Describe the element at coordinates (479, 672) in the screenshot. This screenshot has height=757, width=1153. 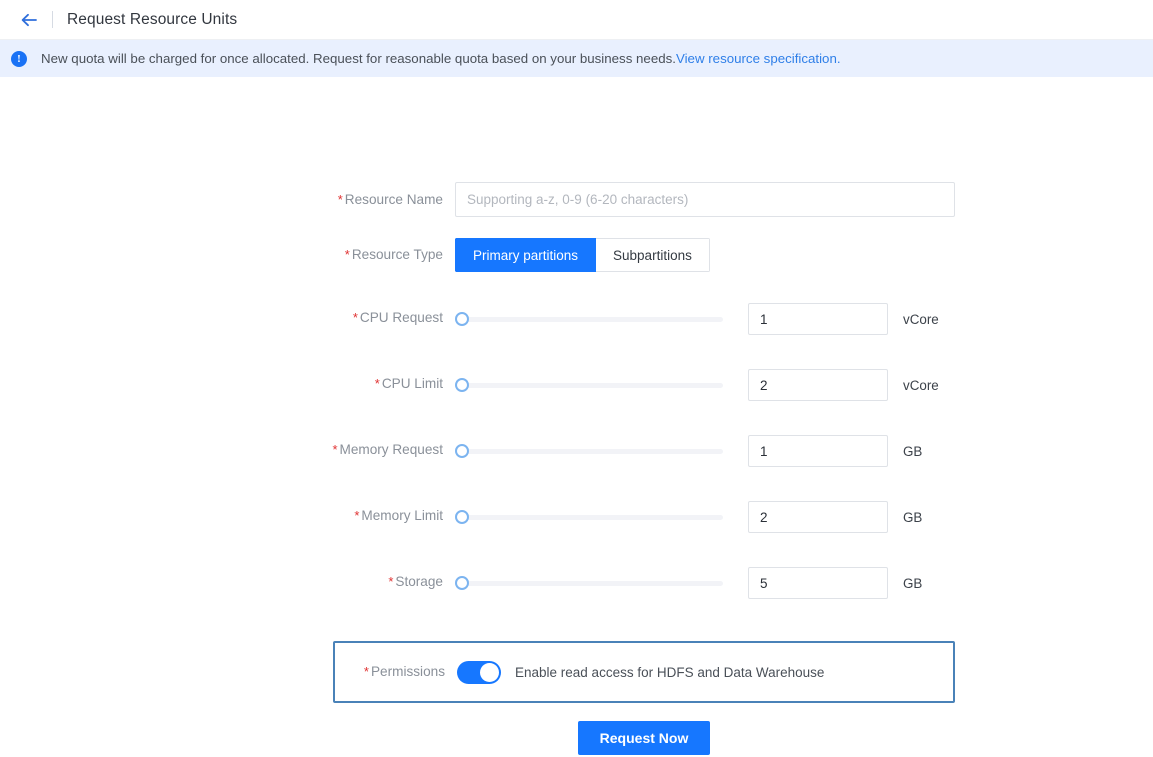
I see `permissions-toggle` at that location.